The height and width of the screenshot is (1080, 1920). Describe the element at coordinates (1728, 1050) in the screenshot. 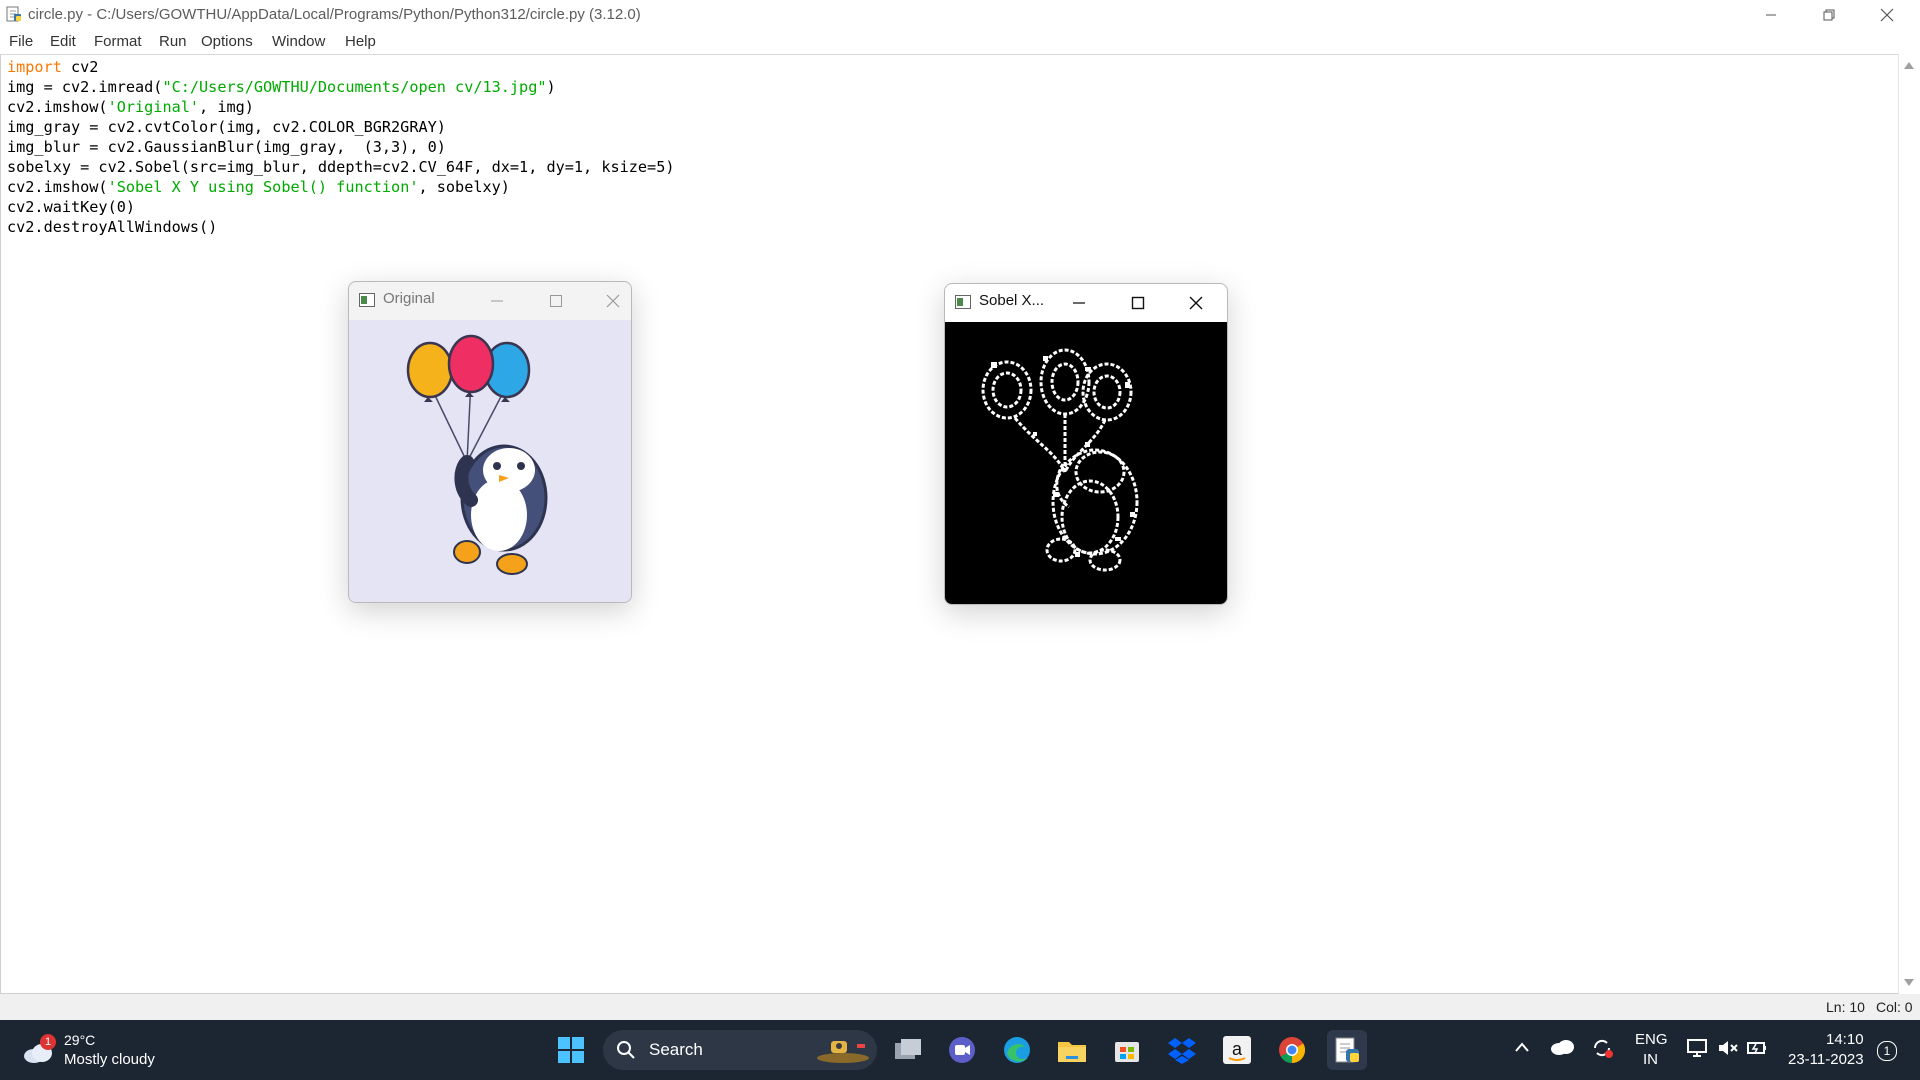

I see `volume-muted-icon` at that location.